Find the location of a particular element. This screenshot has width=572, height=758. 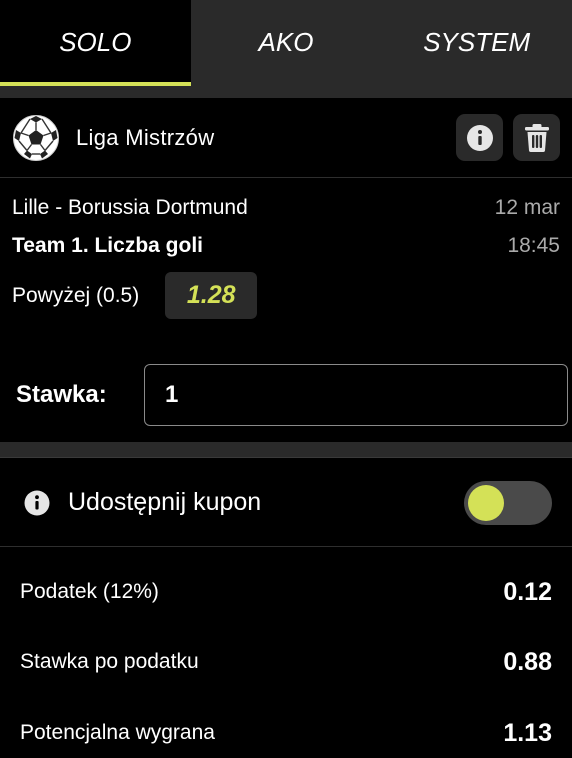

summary-label: Stawka po podatku is located at coordinates (109, 661).